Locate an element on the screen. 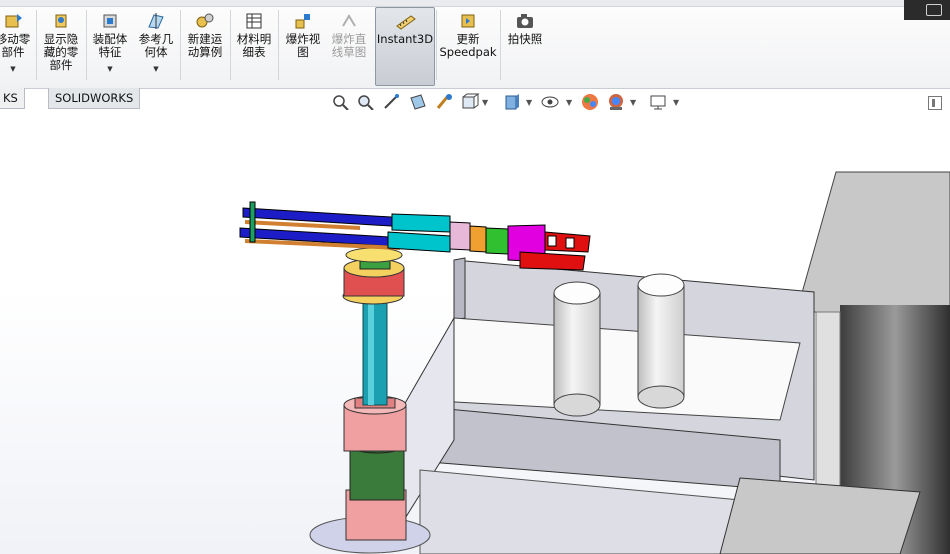  snapshot-label: 拍快照 is located at coordinates (525, 39).